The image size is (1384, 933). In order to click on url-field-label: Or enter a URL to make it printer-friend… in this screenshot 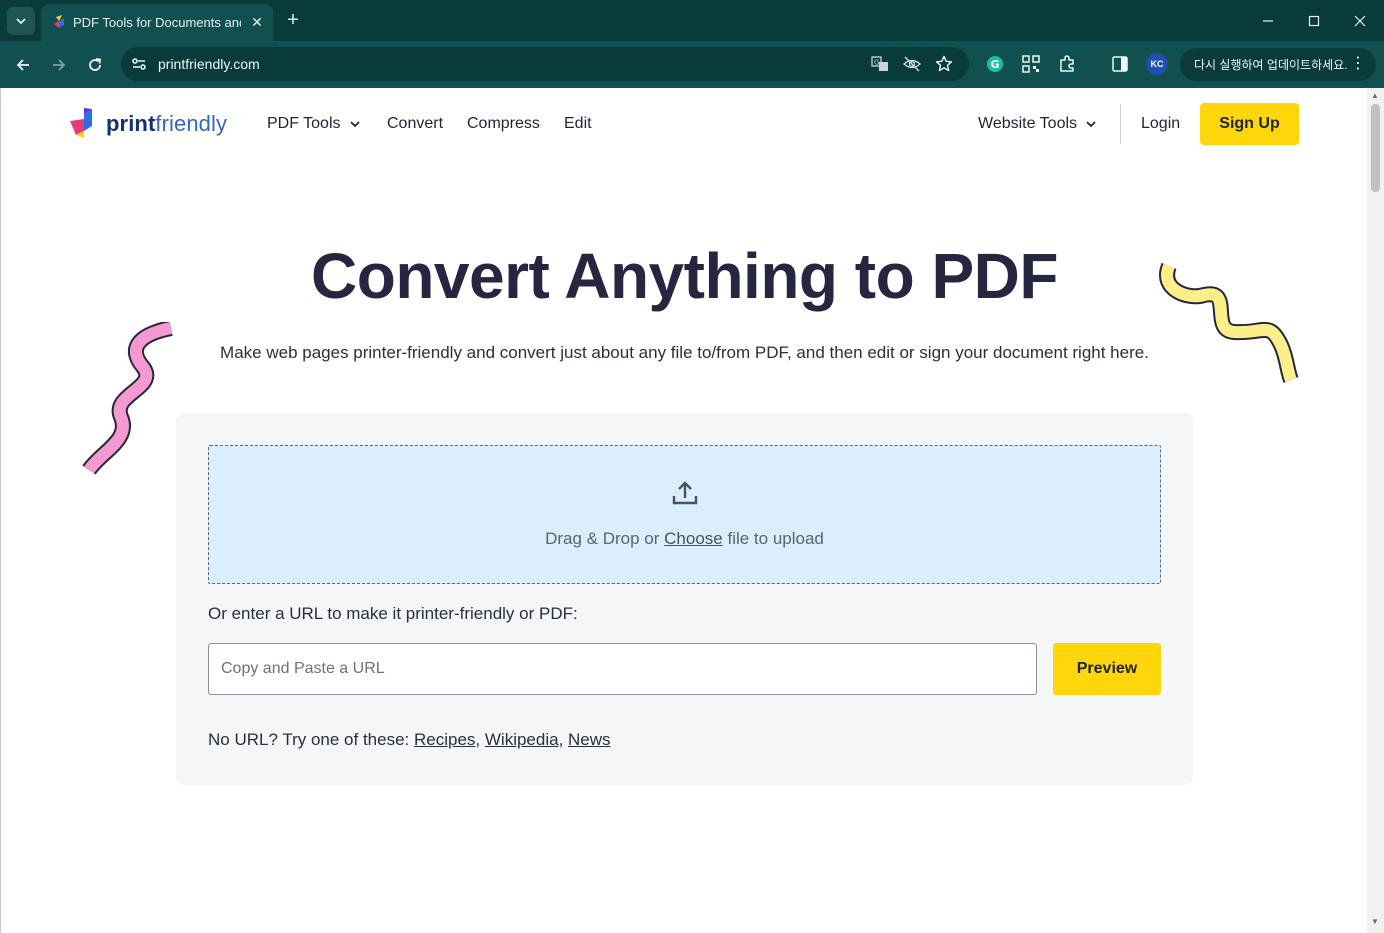, I will do `click(393, 613)`.